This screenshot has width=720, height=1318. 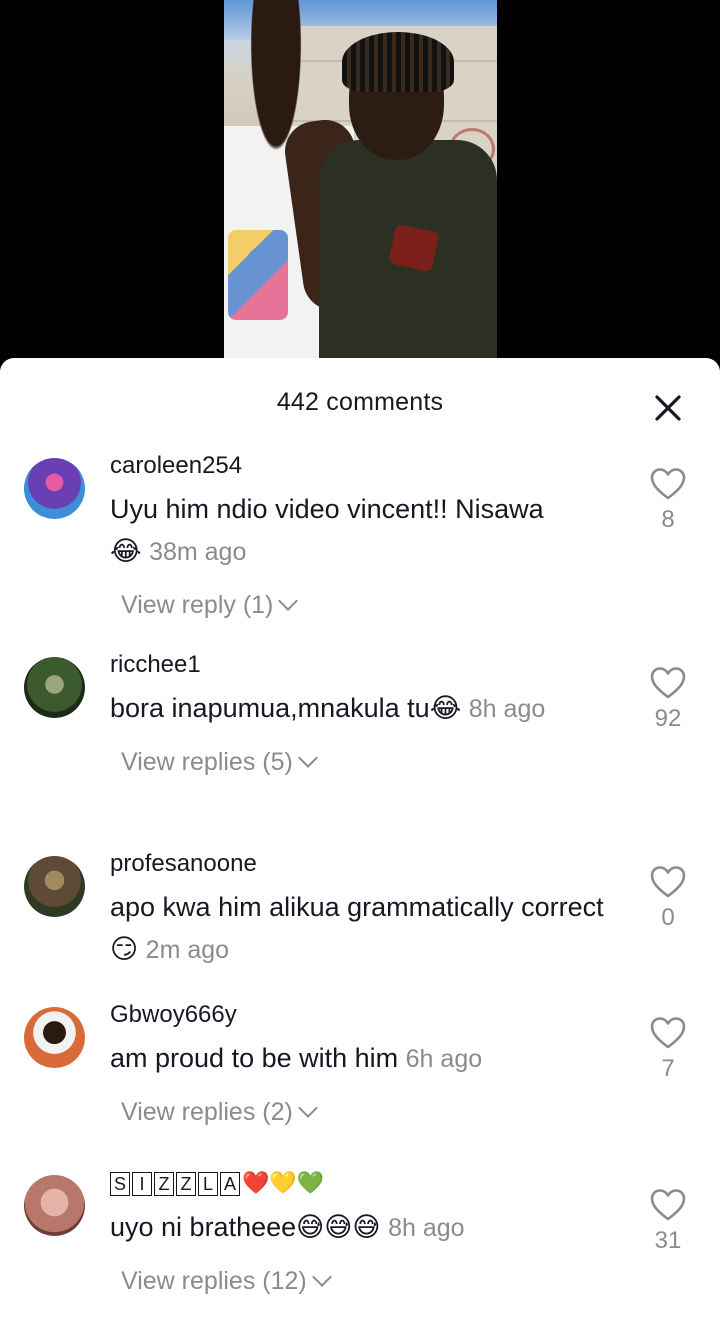 I want to click on comment-username: Gbwoy666y, so click(x=370, y=1015).